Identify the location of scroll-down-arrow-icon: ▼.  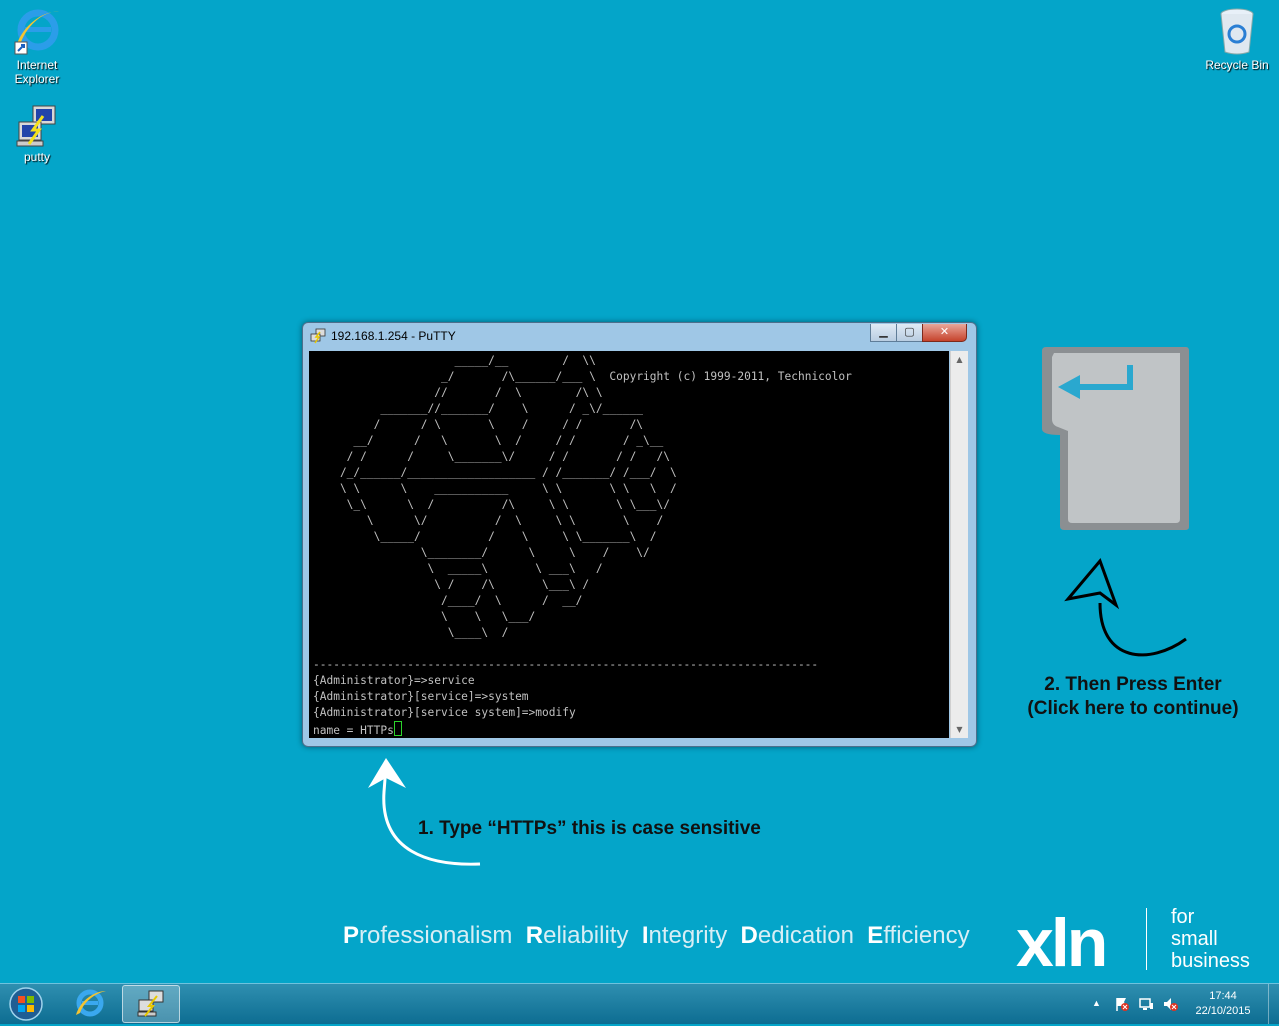
(959, 729).